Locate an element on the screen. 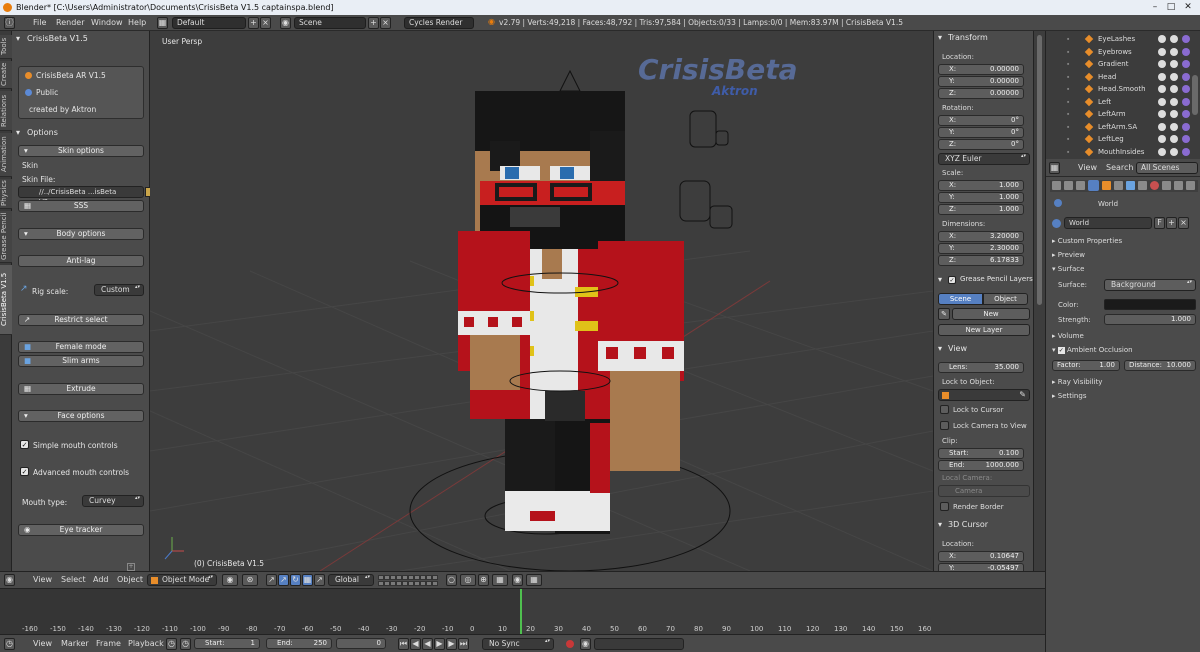  editor-type-icon: ◷ is located at coordinates (9, 644).